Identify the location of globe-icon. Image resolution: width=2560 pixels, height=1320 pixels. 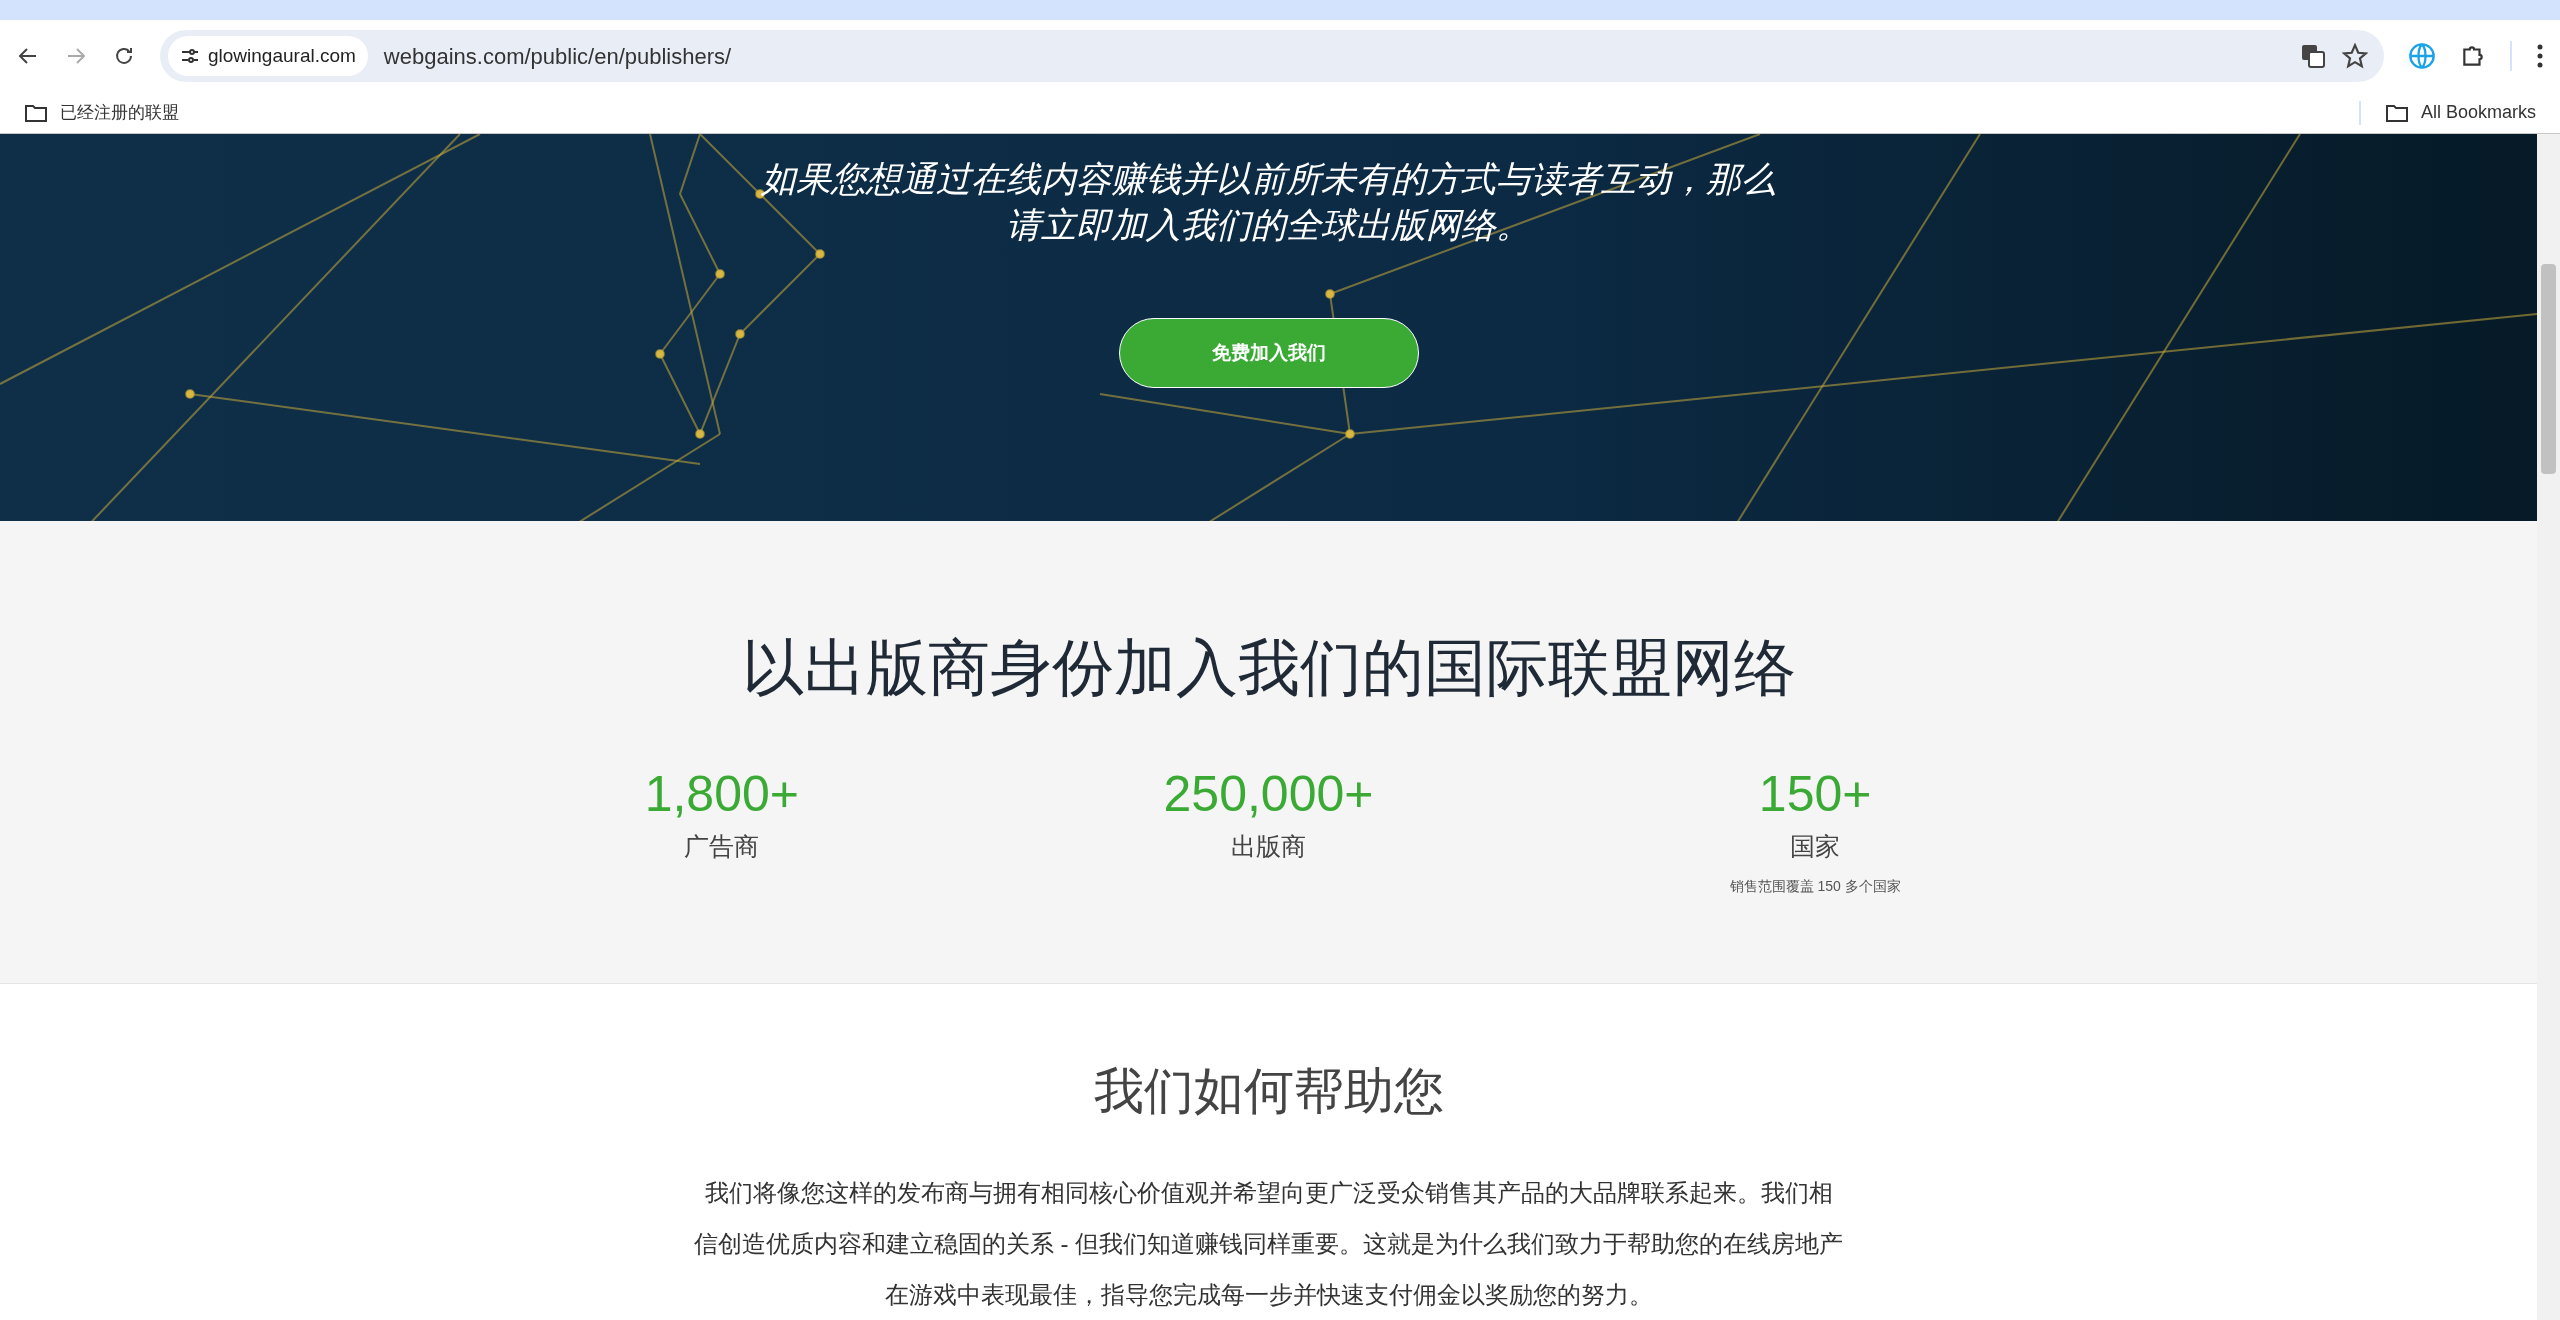
(2422, 56).